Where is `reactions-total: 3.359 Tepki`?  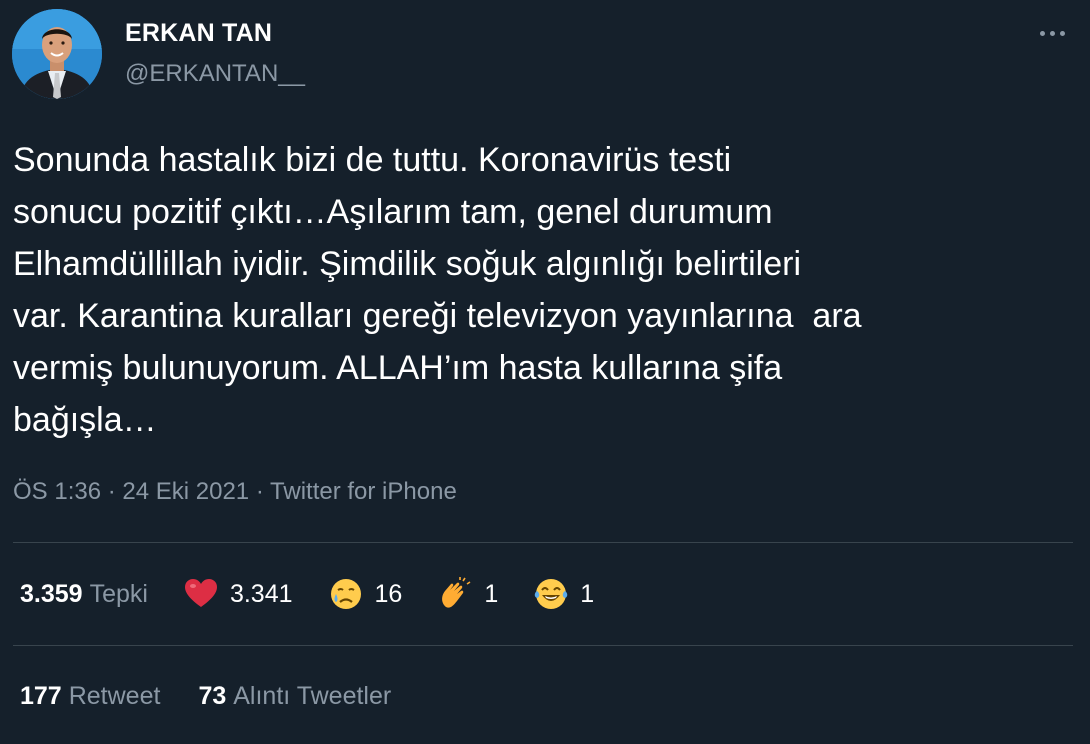
reactions-total: 3.359 Tepki is located at coordinates (84, 594).